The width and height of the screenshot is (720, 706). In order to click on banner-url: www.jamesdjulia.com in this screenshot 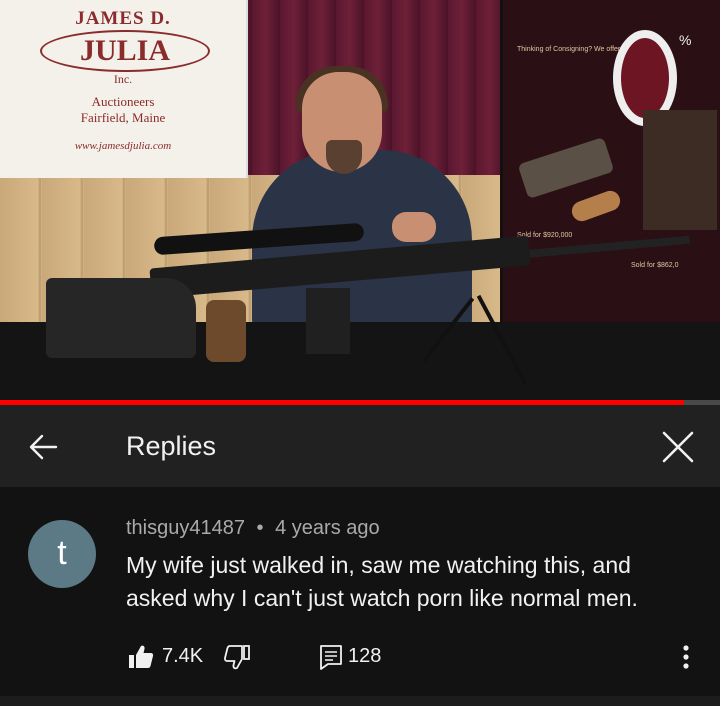, I will do `click(123, 146)`.